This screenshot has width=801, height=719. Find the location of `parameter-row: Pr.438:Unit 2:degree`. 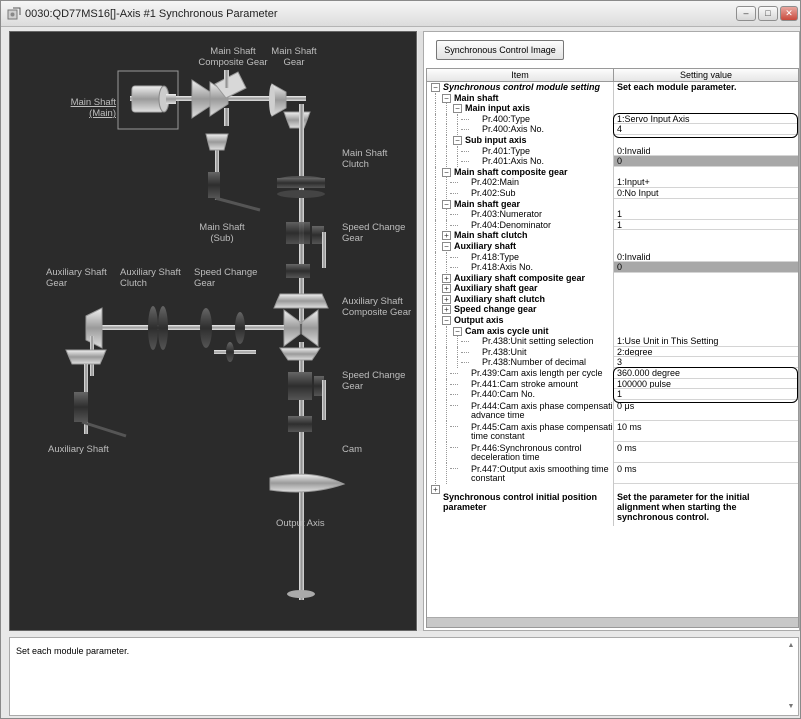

parameter-row: Pr.438:Unit 2:degree is located at coordinates (612, 352).